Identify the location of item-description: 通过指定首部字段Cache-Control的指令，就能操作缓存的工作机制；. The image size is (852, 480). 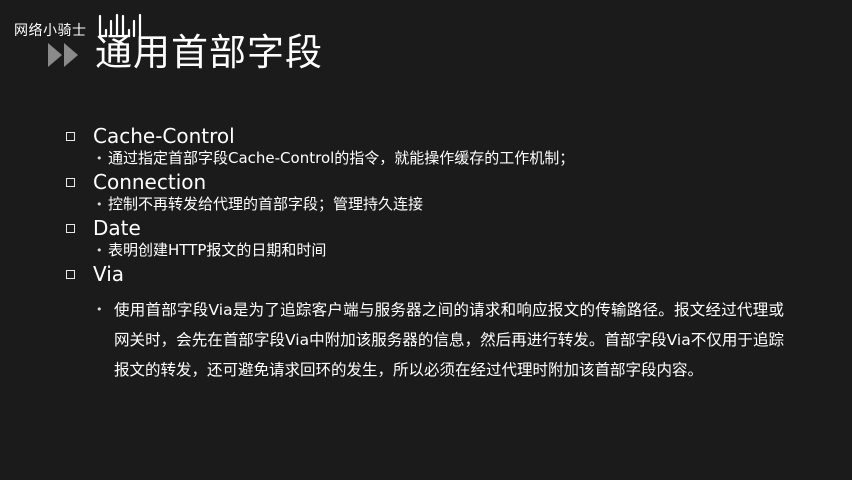
(341, 158).